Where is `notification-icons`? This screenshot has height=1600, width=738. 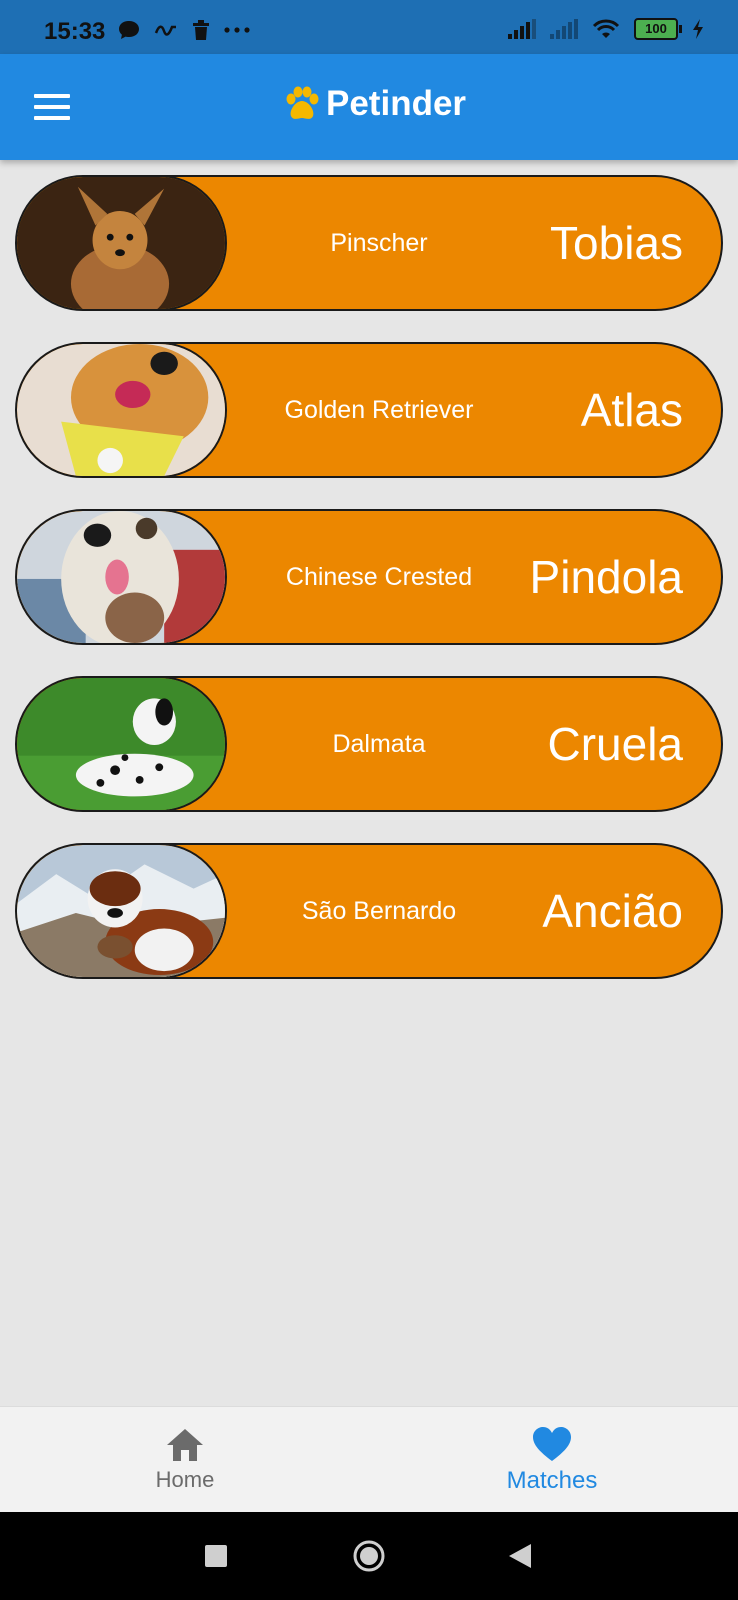
notification-icons is located at coordinates (184, 30).